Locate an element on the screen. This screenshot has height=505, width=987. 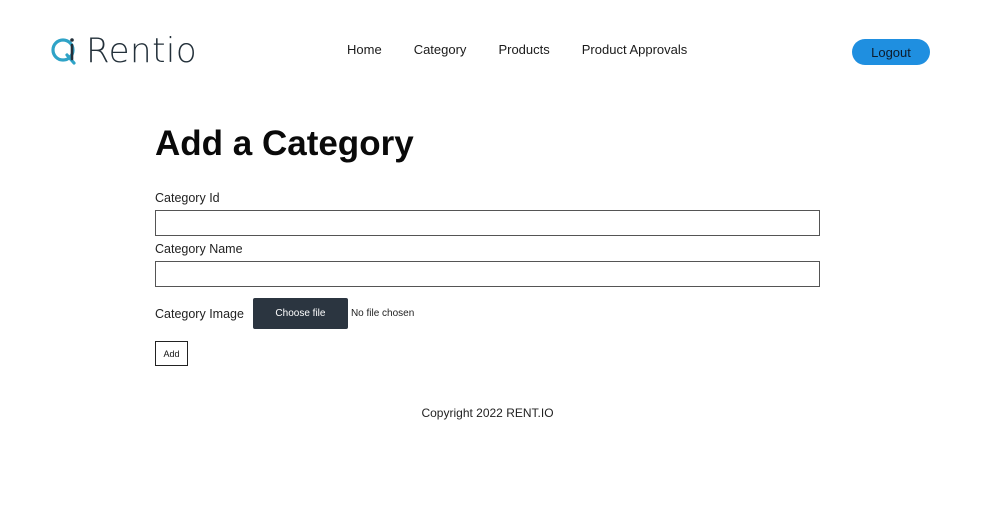
nav-item-home: Home is located at coordinates (364, 49).